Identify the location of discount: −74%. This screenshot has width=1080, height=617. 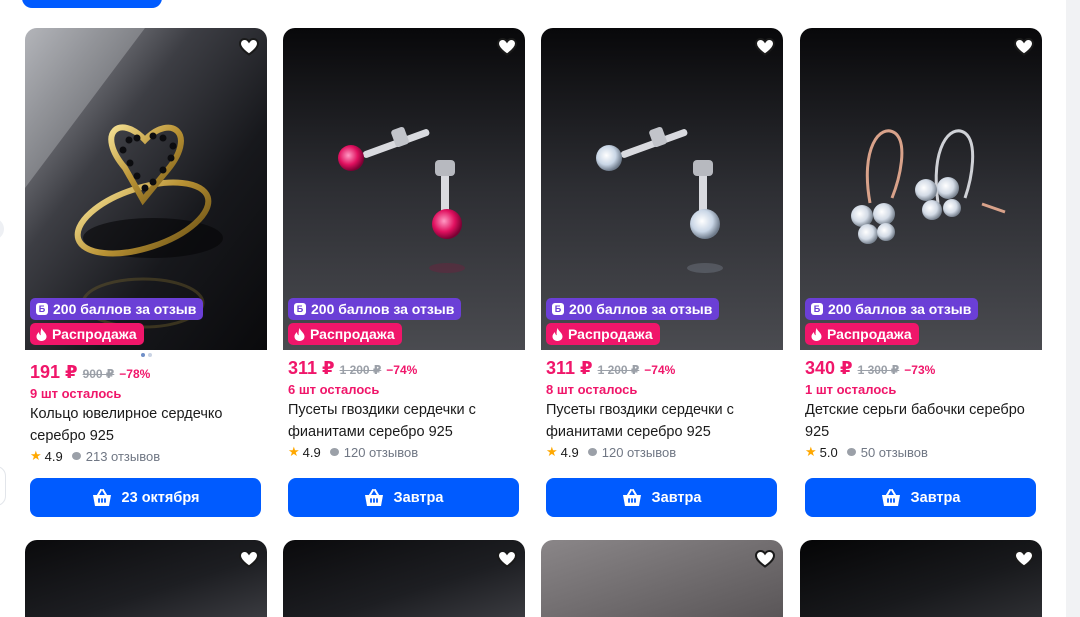
(402, 370).